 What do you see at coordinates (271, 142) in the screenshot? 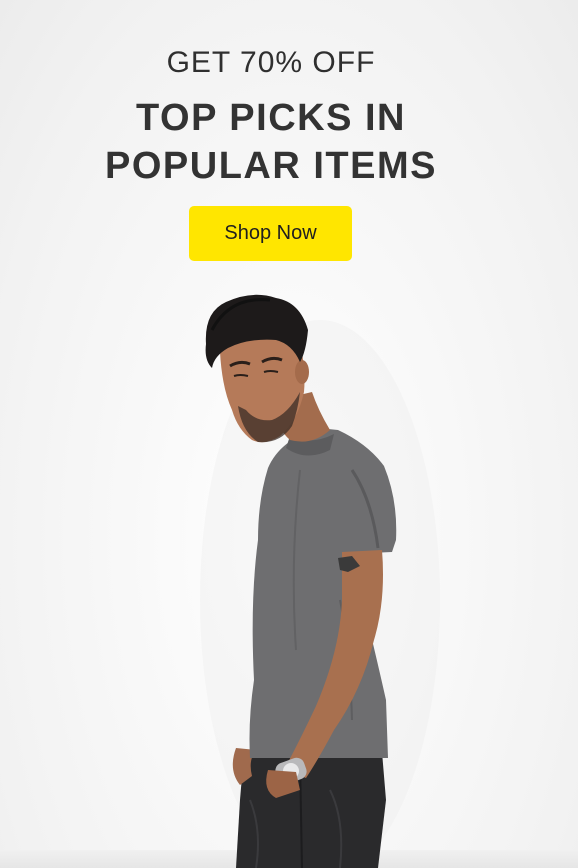
I see `promo-headline: TOP PICKS IN POPULAR ITEMS` at bounding box center [271, 142].